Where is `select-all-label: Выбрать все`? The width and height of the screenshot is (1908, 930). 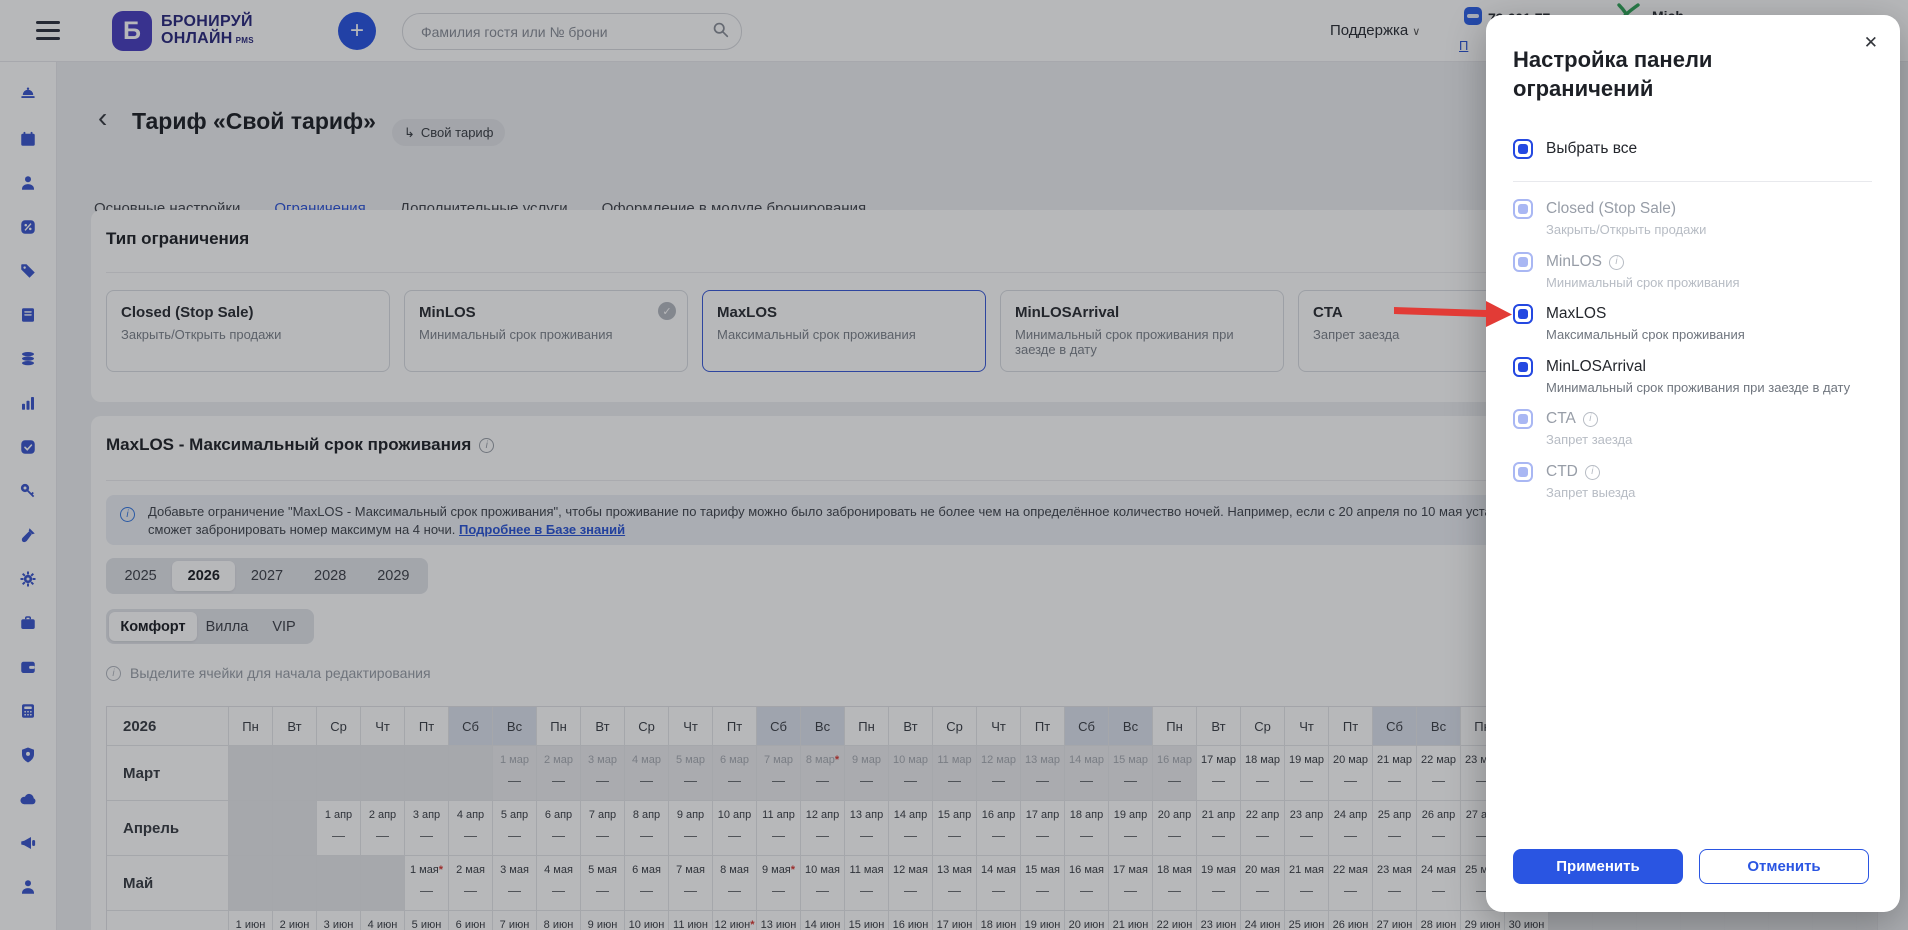 select-all-label: Выбрать все is located at coordinates (1592, 148).